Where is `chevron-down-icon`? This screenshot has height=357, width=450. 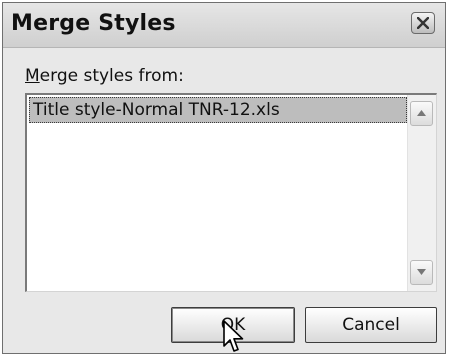
chevron-down-icon is located at coordinates (421, 272).